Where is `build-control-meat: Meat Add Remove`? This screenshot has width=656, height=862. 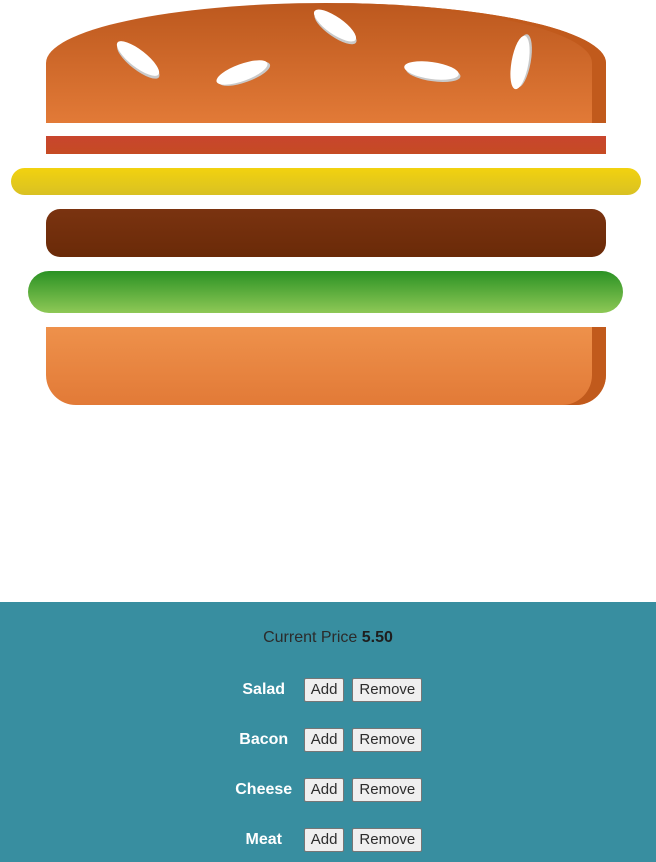 build-control-meat: Meat Add Remove is located at coordinates (328, 840).